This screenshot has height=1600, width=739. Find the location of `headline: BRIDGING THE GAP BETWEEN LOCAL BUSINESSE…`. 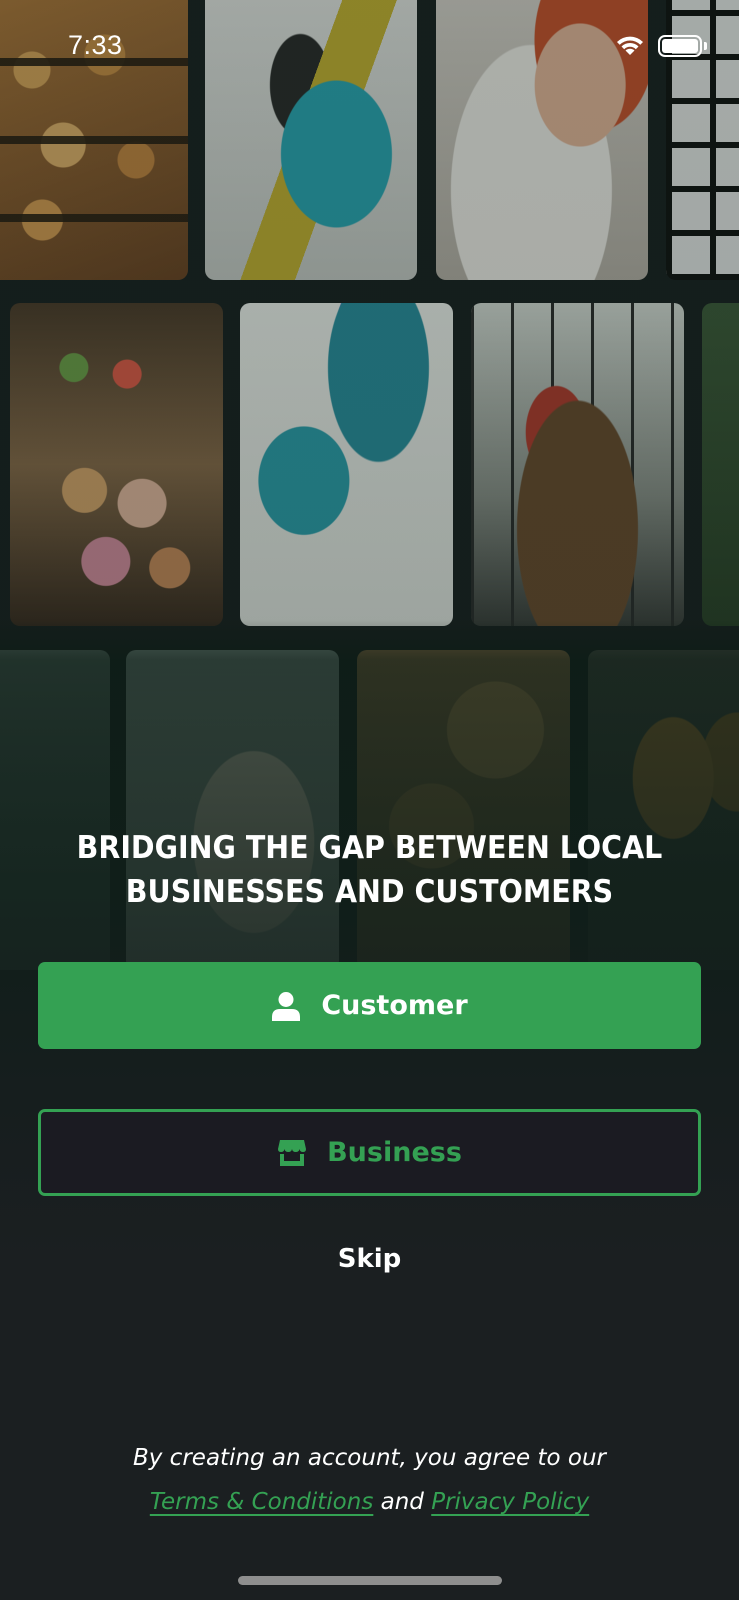

headline: BRIDGING THE GAP BETWEEN LOCAL BUSINESSE… is located at coordinates (369, 870).